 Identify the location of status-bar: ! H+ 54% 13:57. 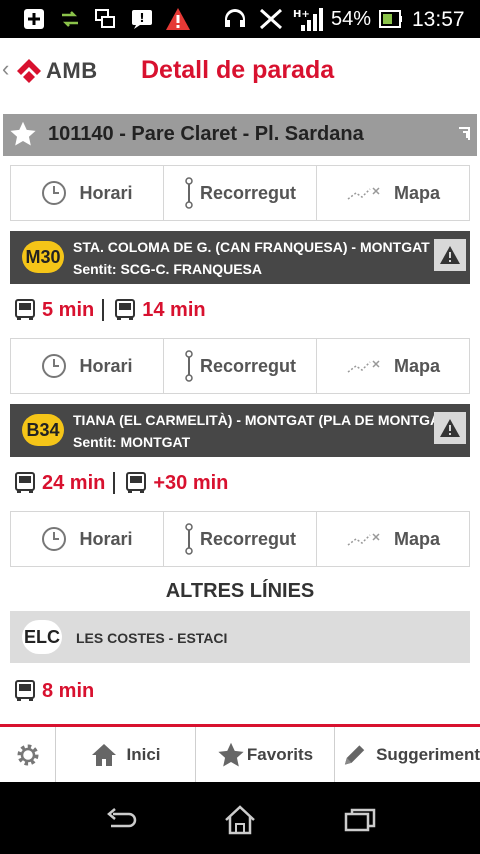
(240, 19).